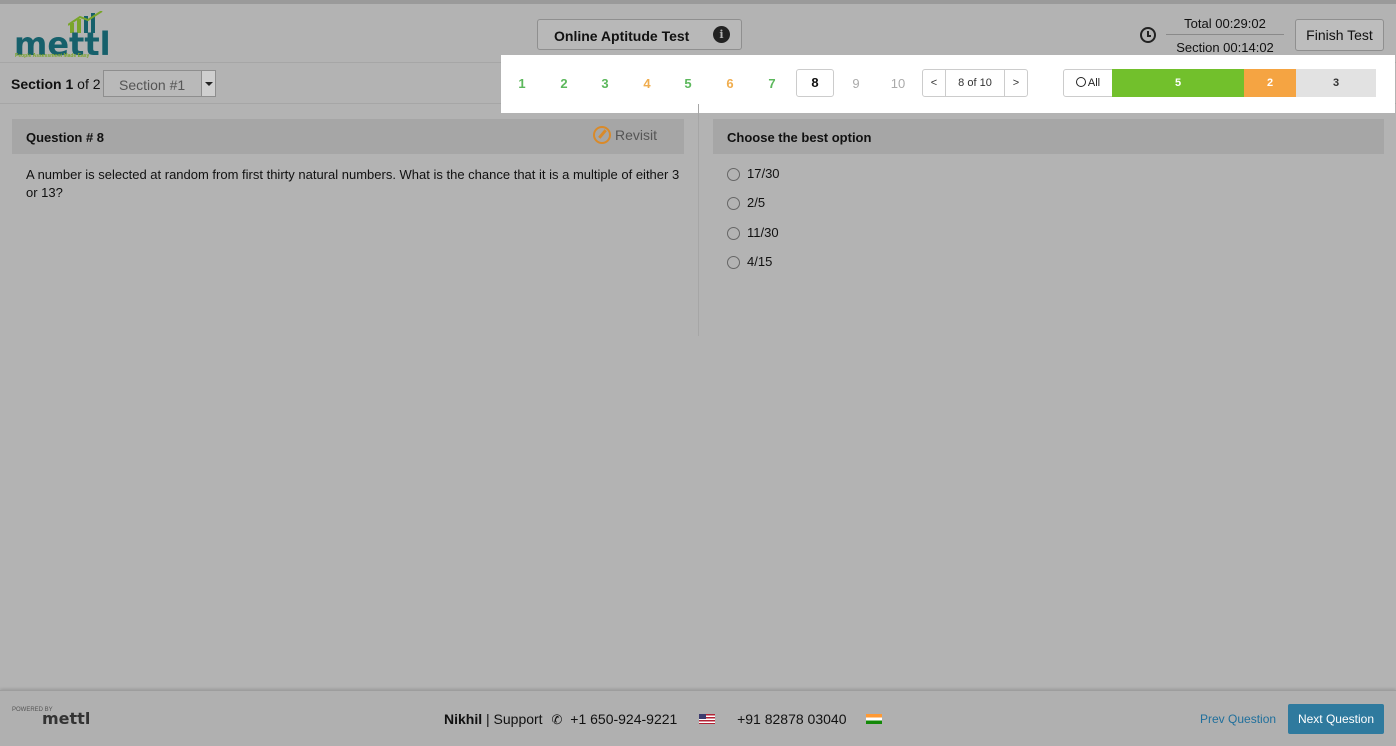  I want to click on section-select: Section #1, so click(159, 83).